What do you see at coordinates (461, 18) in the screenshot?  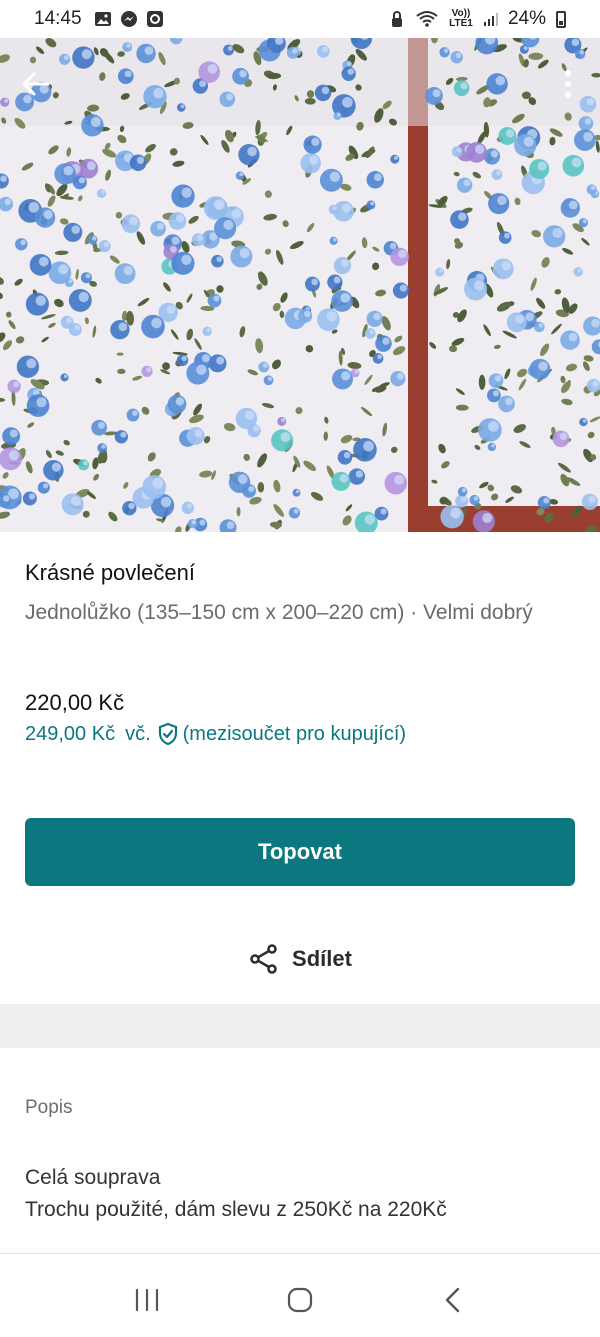 I see `network-label: Vo)) LTE1` at bounding box center [461, 18].